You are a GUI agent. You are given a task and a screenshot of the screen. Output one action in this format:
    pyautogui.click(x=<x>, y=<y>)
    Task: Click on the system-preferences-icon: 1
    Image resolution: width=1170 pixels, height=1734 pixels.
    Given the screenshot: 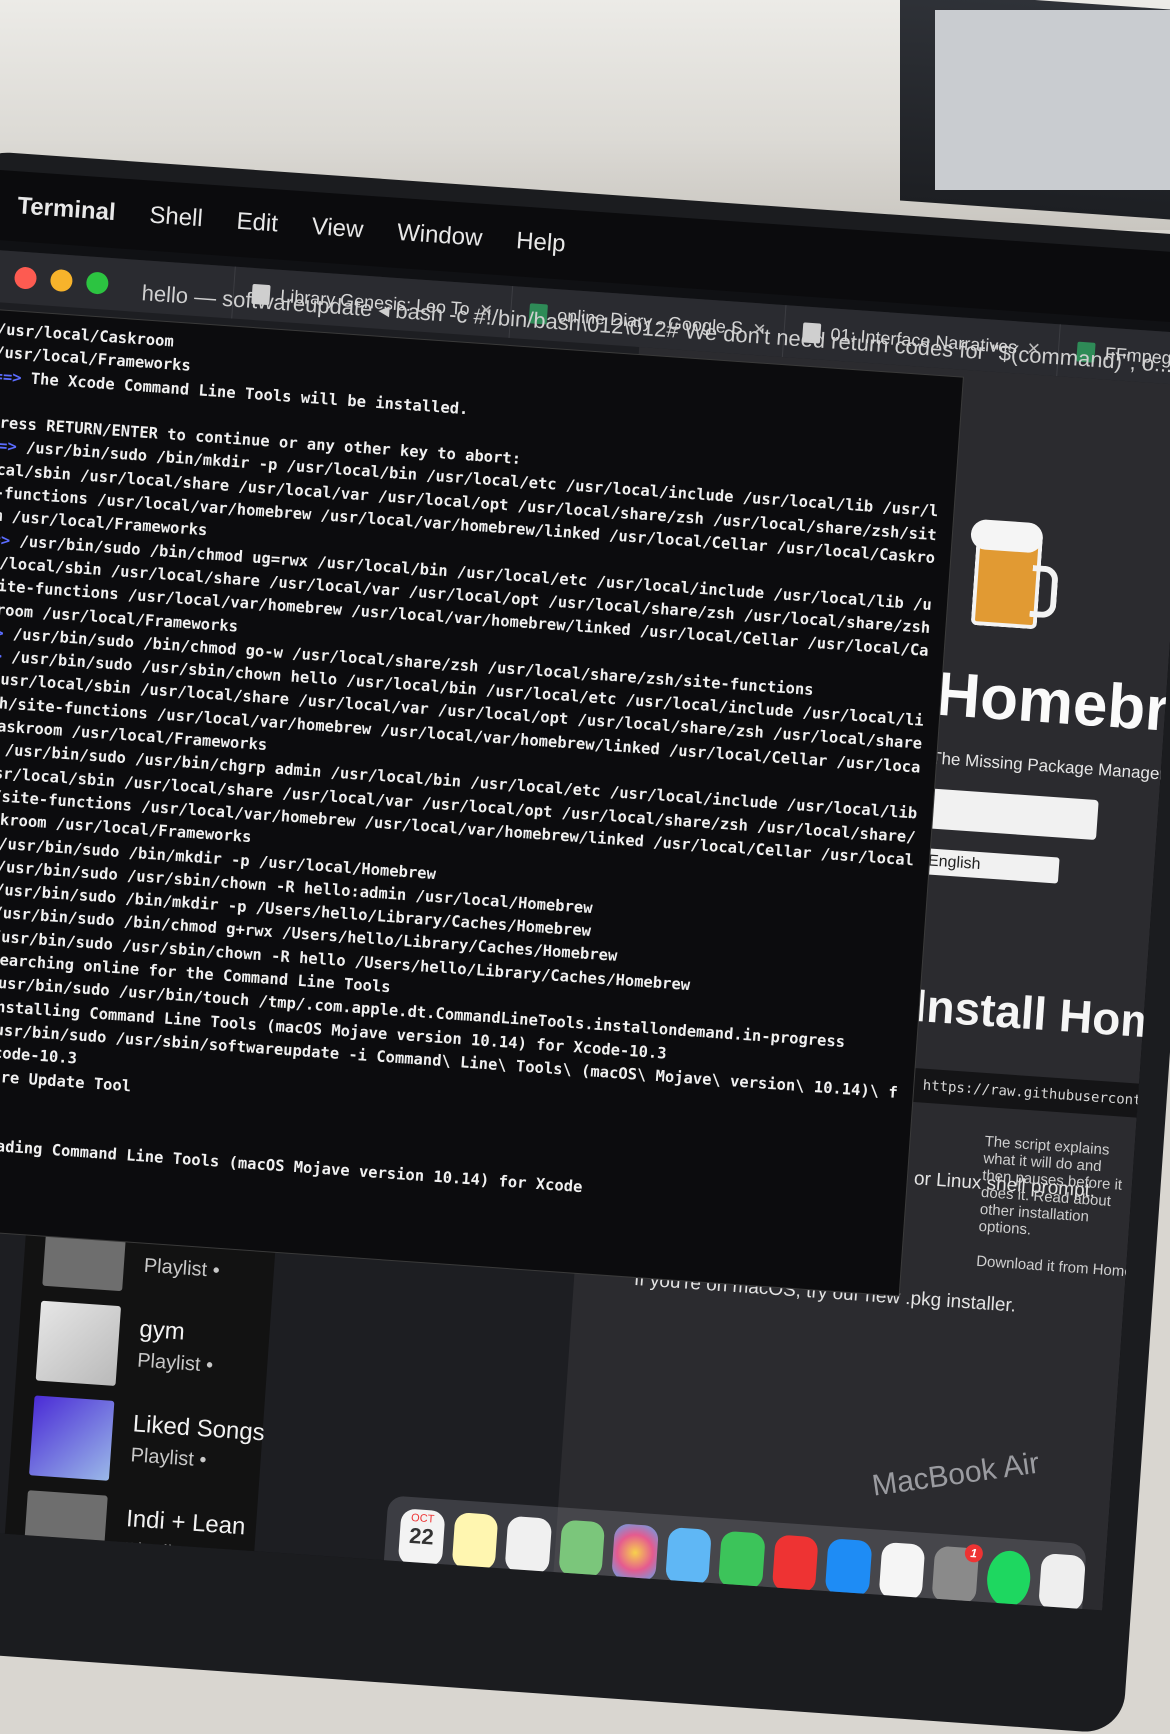 What is the action you would take?
    pyautogui.click(x=957, y=1574)
    